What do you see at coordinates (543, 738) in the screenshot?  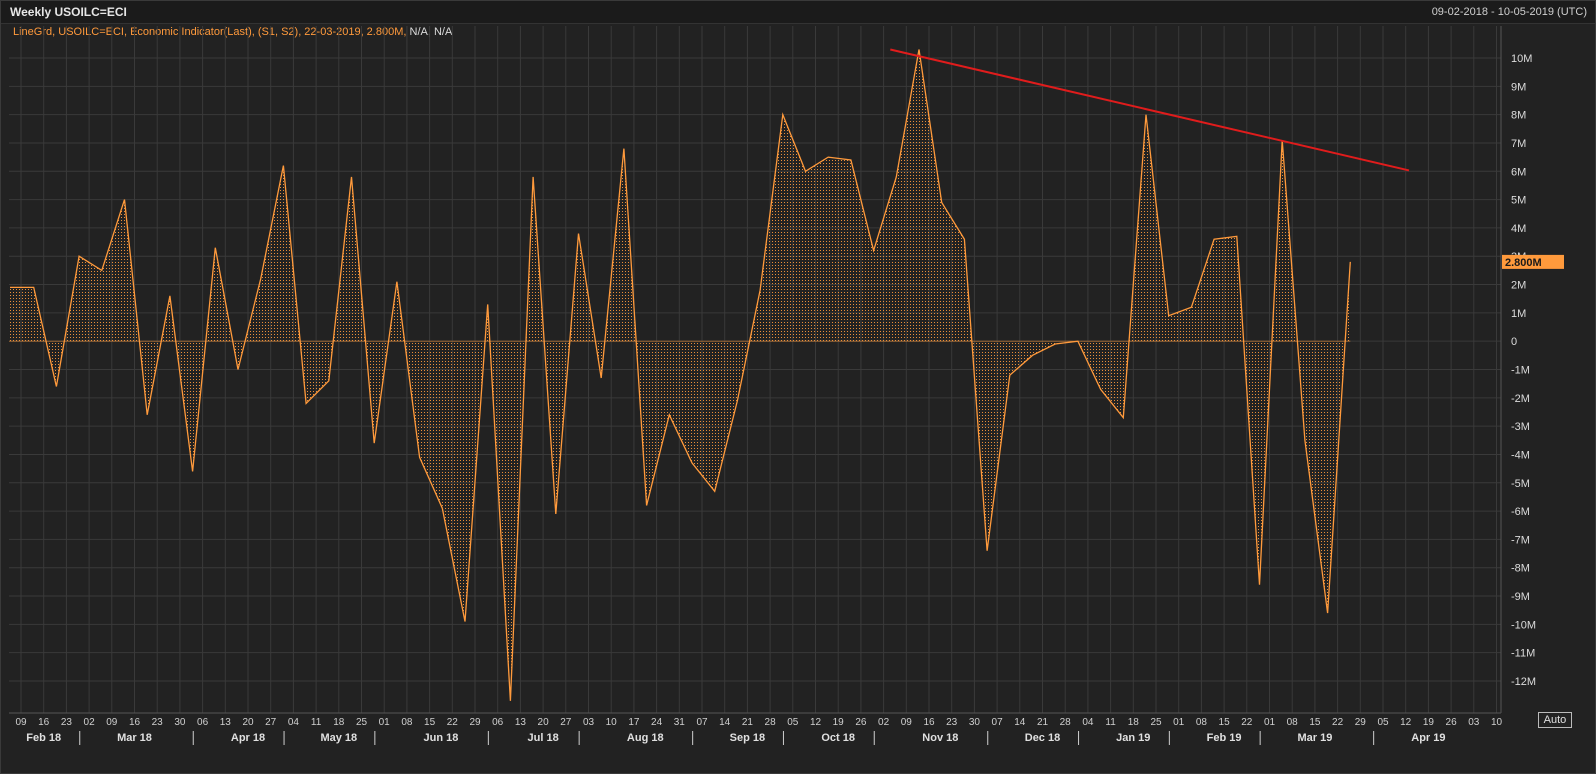 I see `x-month-label: Jul 18` at bounding box center [543, 738].